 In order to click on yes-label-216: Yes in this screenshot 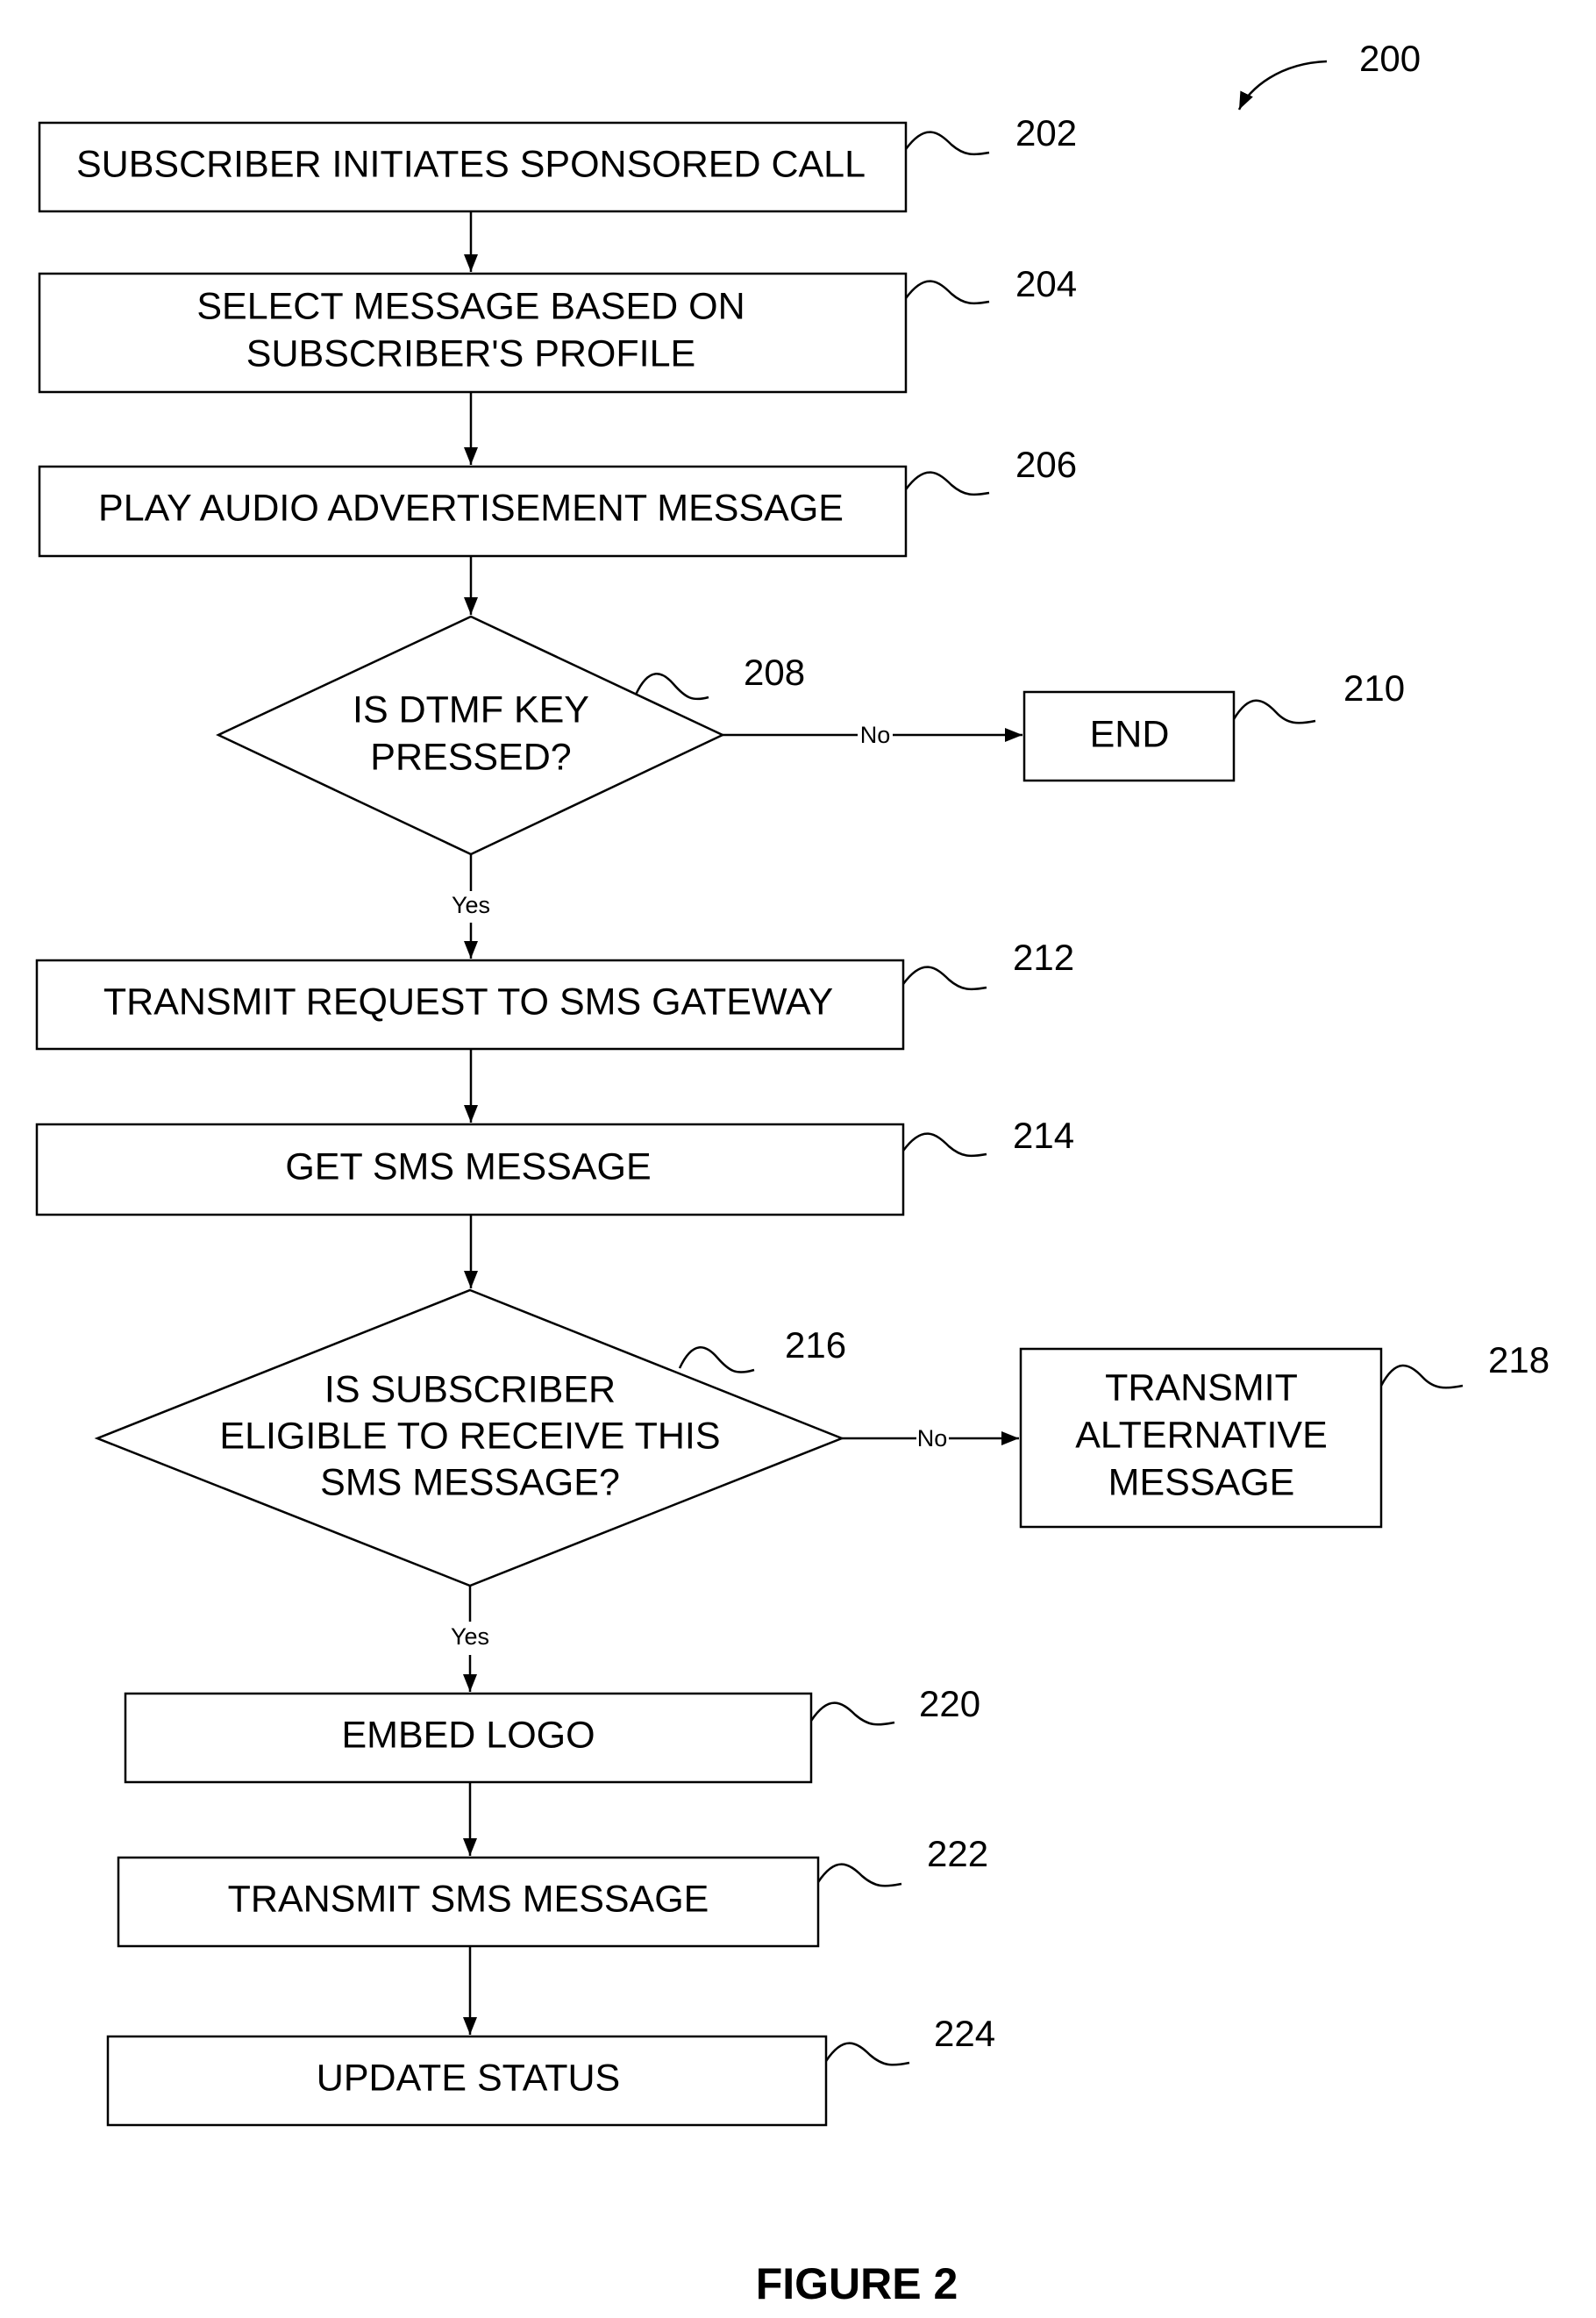, I will do `click(470, 1636)`.